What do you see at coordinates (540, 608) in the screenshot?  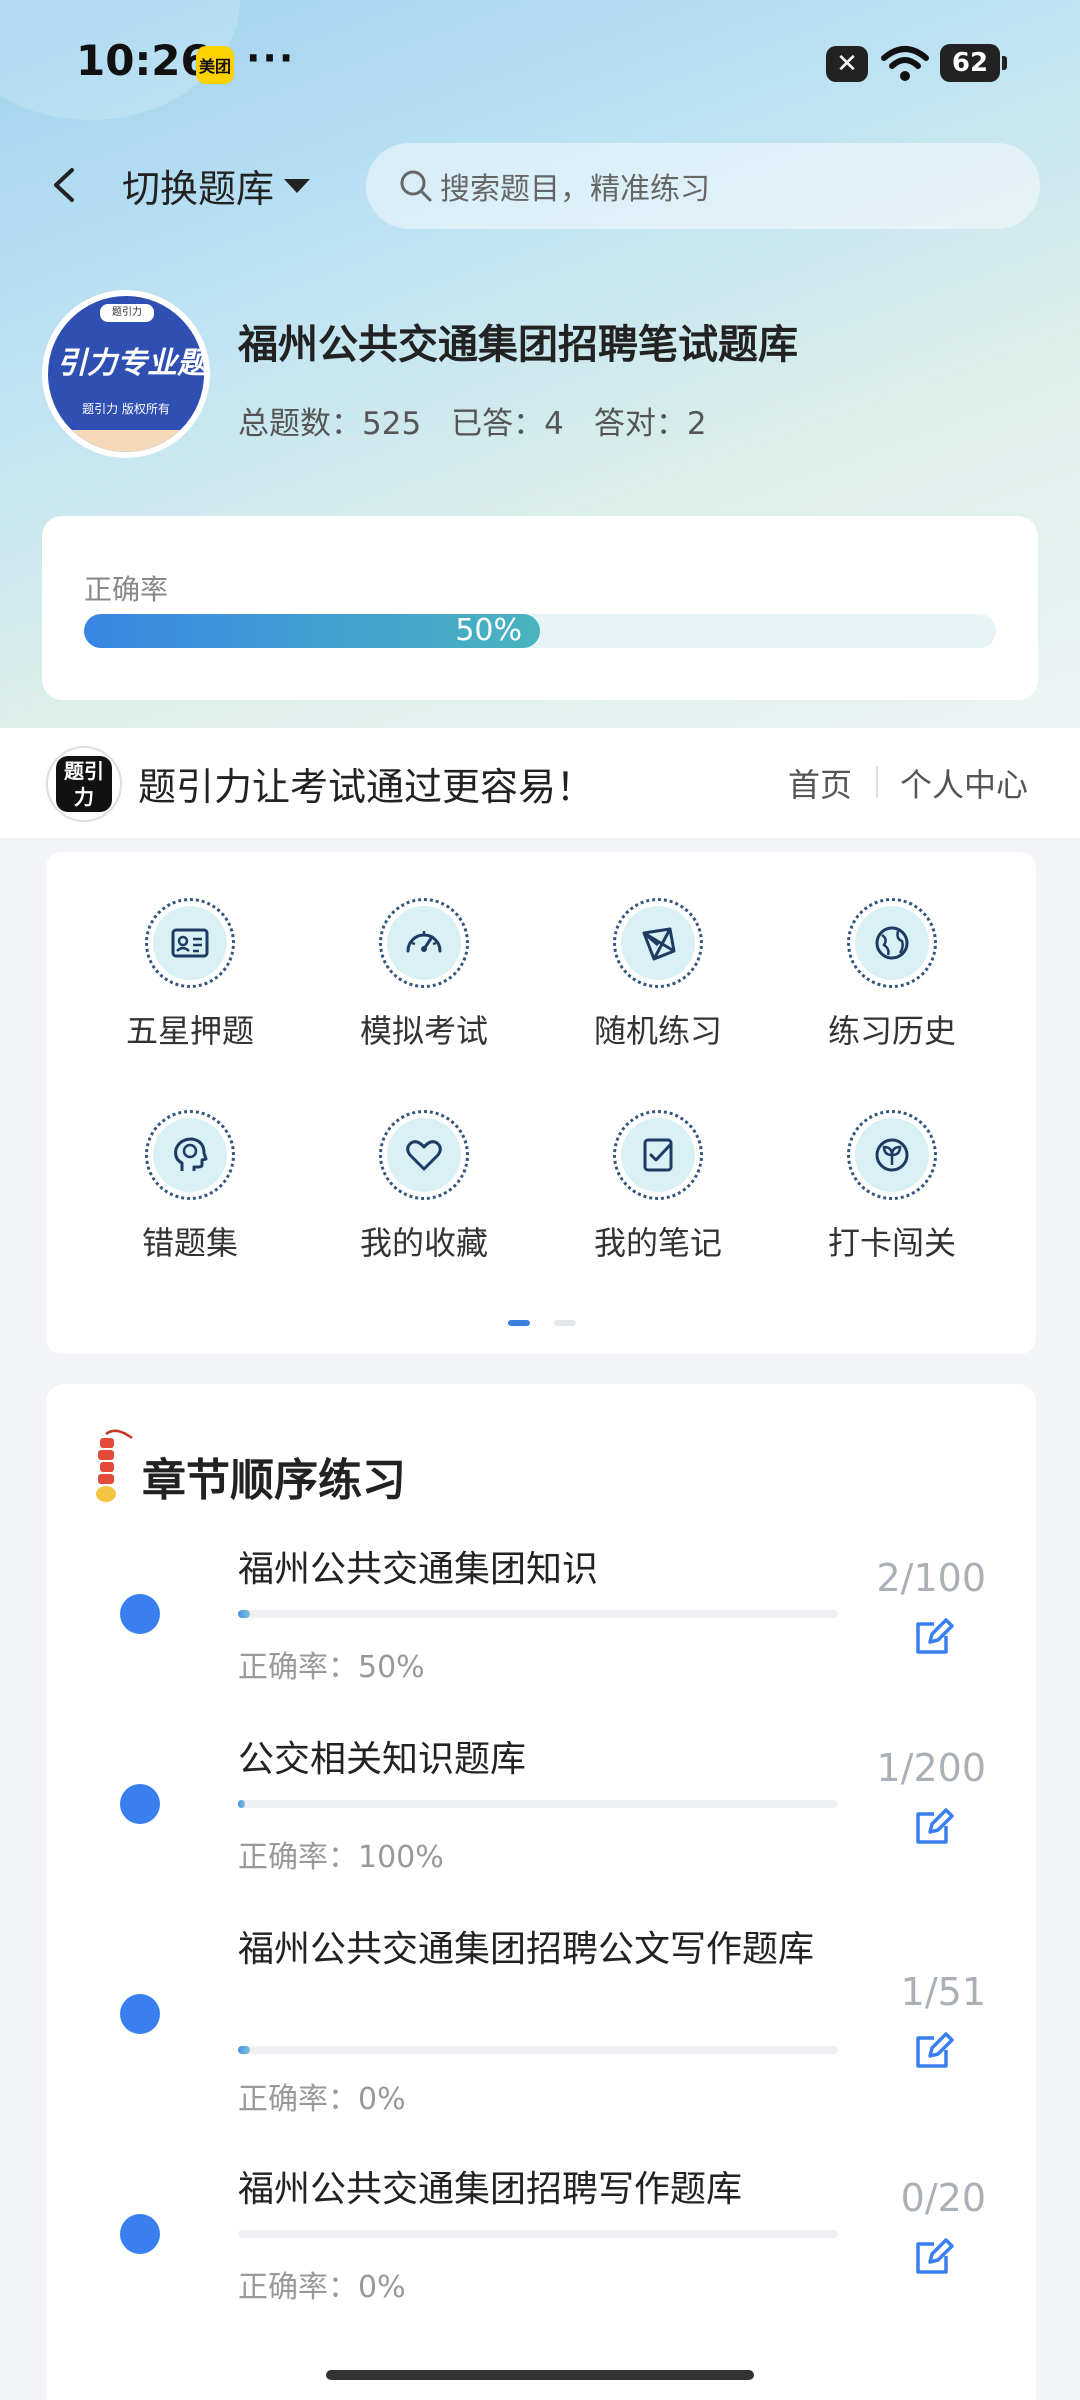 I see `accuracy-card: 正确率 50%` at bounding box center [540, 608].